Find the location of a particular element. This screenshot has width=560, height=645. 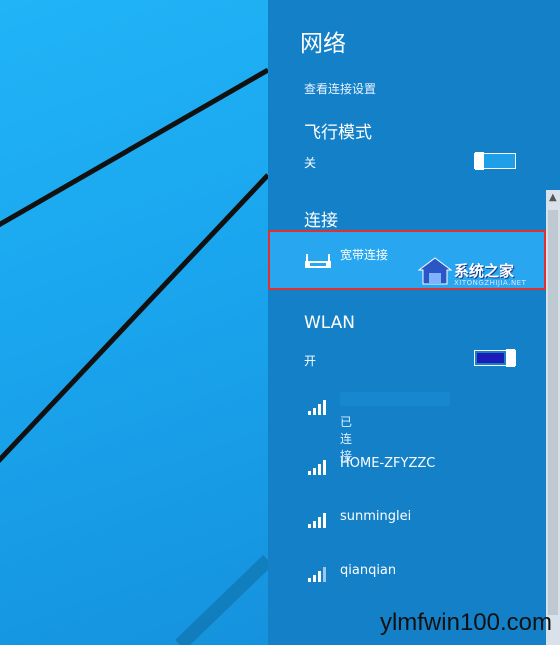

broadband-modem-icon is located at coordinates (318, 261).